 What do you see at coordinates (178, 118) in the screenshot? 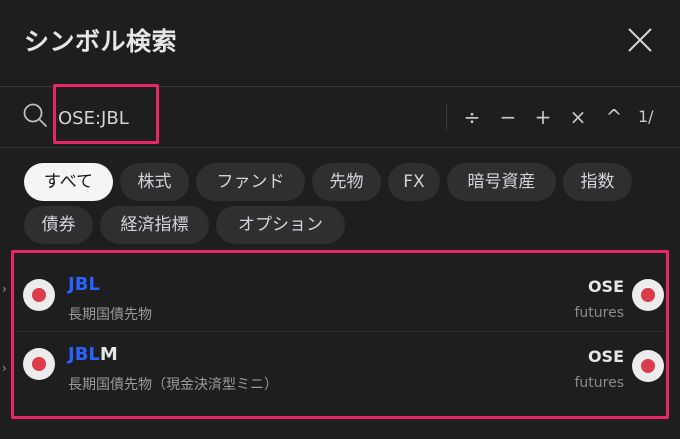
I see `search-input` at bounding box center [178, 118].